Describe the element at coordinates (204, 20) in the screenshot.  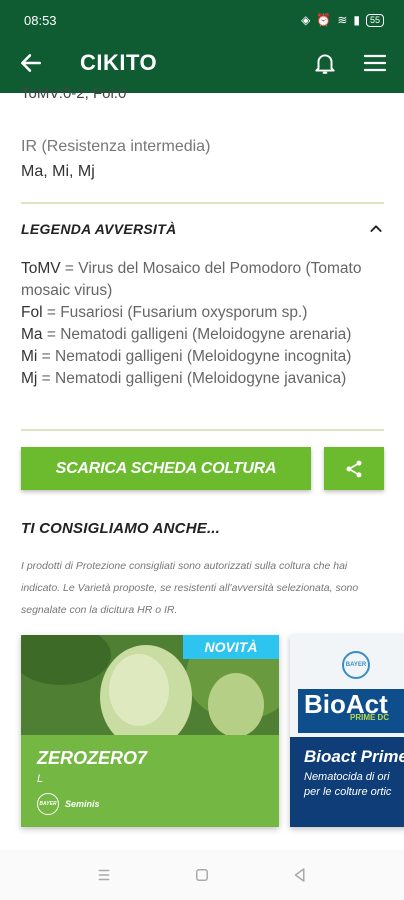
I see `status-bar: 08:53 ◈ ⏰ ≋ ▮ 55` at that location.